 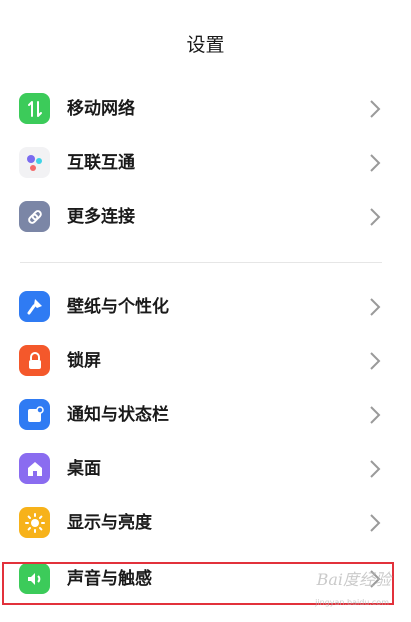 I want to click on notification-icon, so click(x=34, y=414).